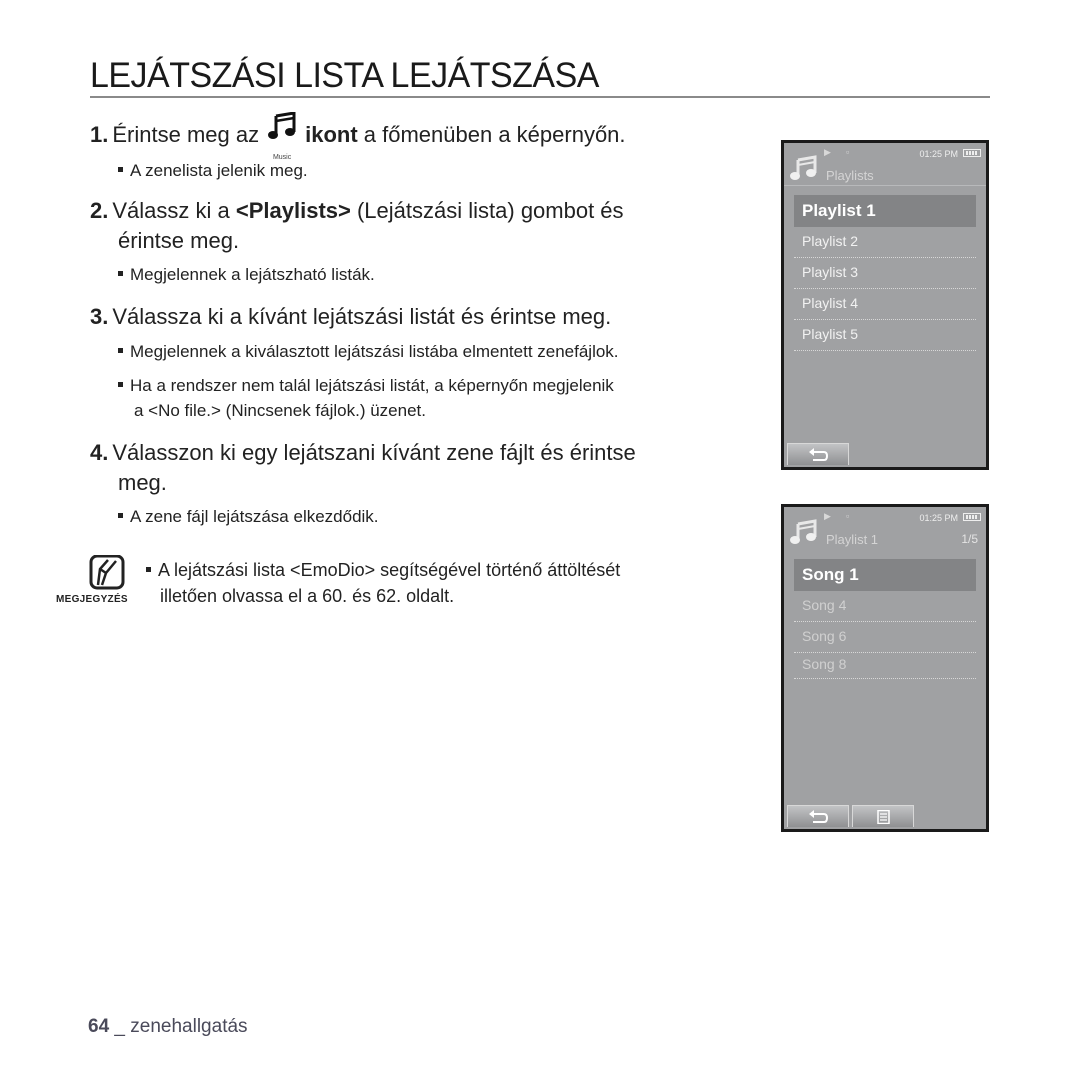  Describe the element at coordinates (885, 575) in the screenshot. I see `list-item-selected: Song 1` at that location.